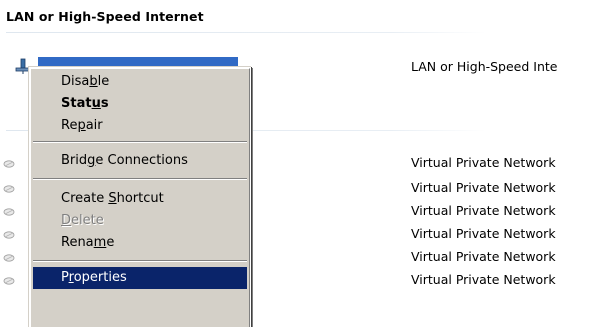 This screenshot has height=327, width=596. Describe the element at coordinates (140, 161) in the screenshot. I see `menu-item-bridge-connections: Bridge Connections` at that location.